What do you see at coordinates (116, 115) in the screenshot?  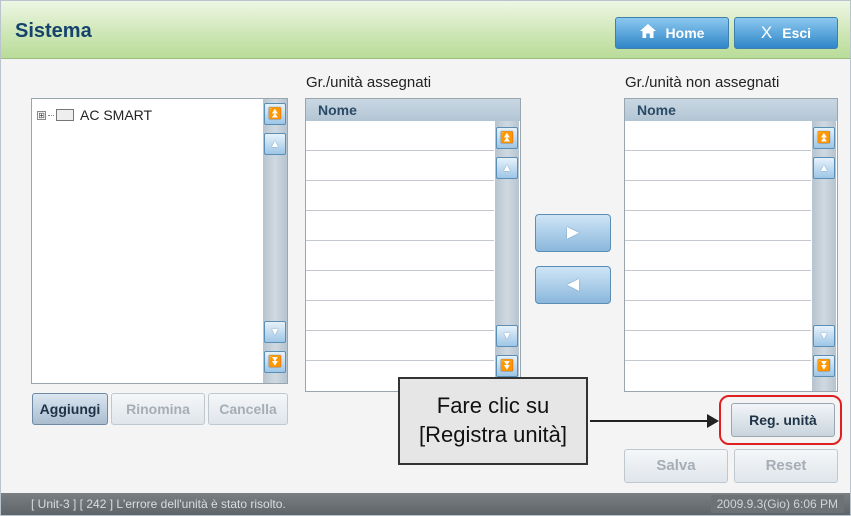 I see `tree-node-label: AC SMART` at bounding box center [116, 115].